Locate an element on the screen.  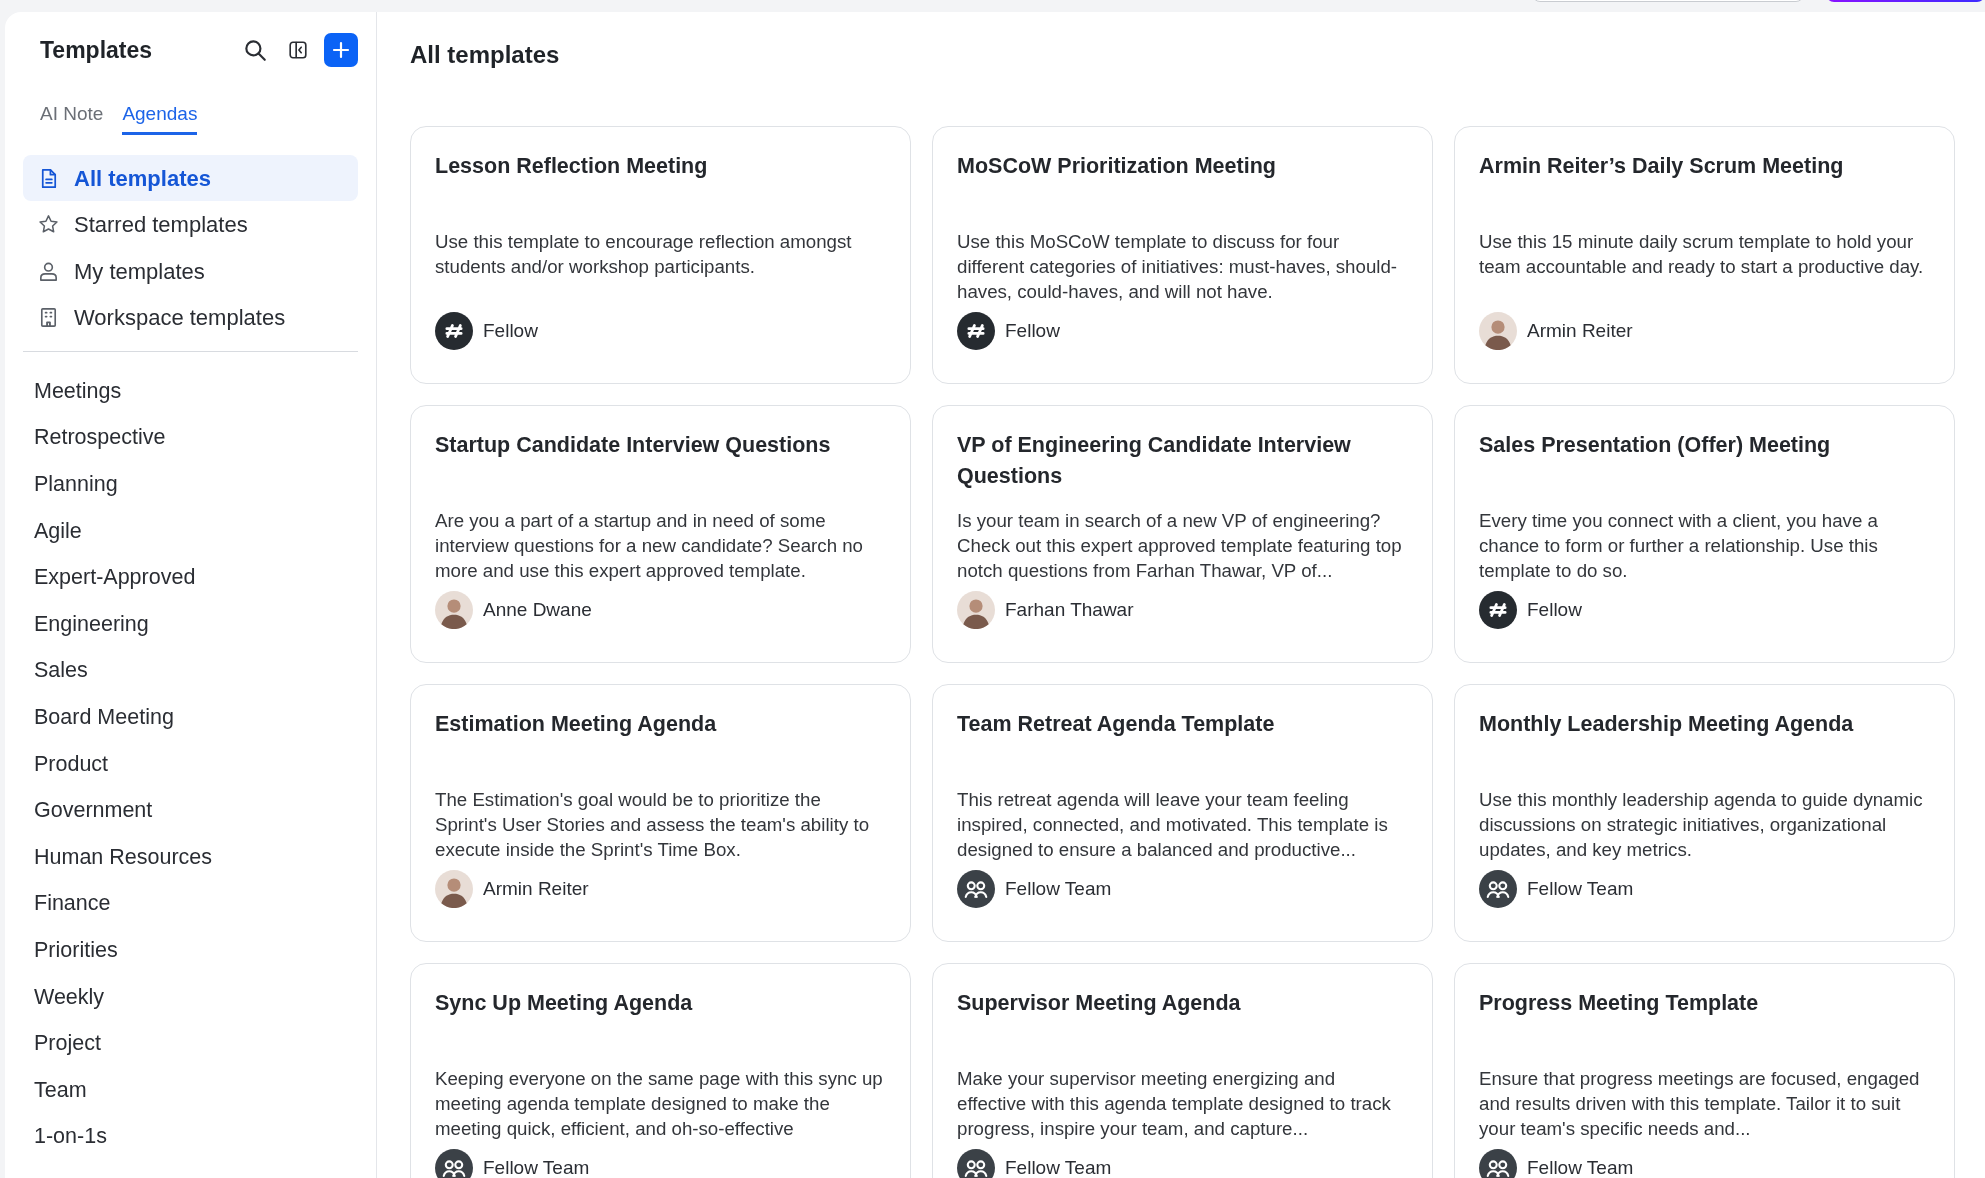
card-description: Use this monthly leadership agenda to guide dynamic discussions on strategic initiatives, organizational updates, and key metrics. is located at coordinates (1701, 825).